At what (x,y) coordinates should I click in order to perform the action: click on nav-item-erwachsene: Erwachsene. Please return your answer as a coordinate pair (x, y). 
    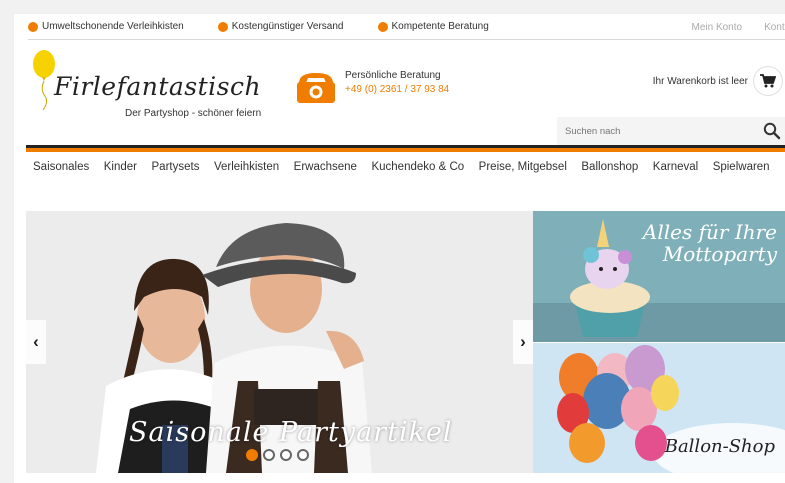
    Looking at the image, I should click on (325, 167).